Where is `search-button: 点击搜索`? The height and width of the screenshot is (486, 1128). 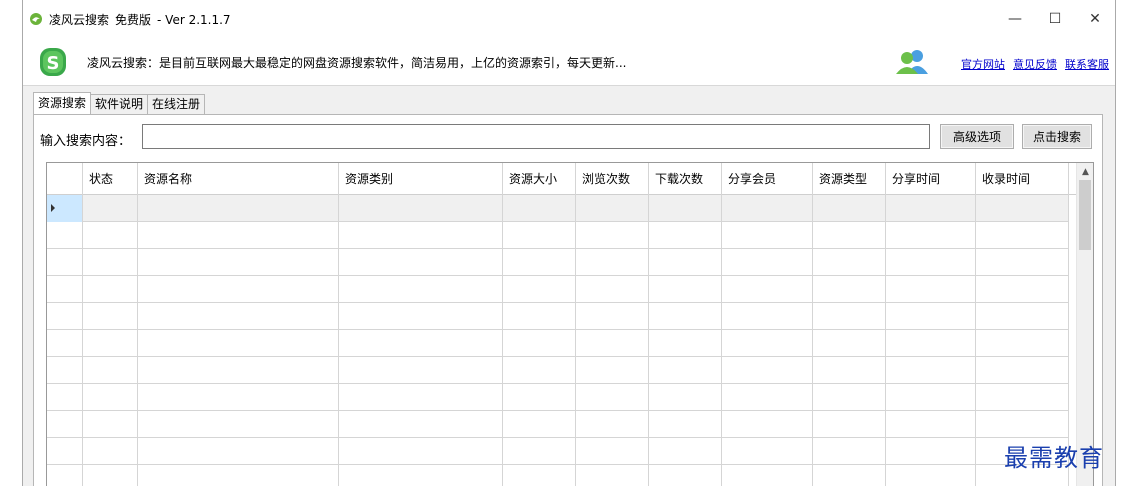 search-button: 点击搜索 is located at coordinates (1057, 136).